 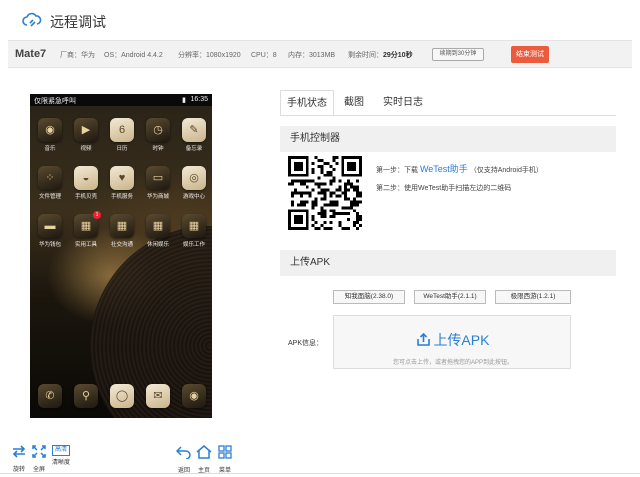 What do you see at coordinates (183, 453) in the screenshot?
I see `back-icon` at bounding box center [183, 453].